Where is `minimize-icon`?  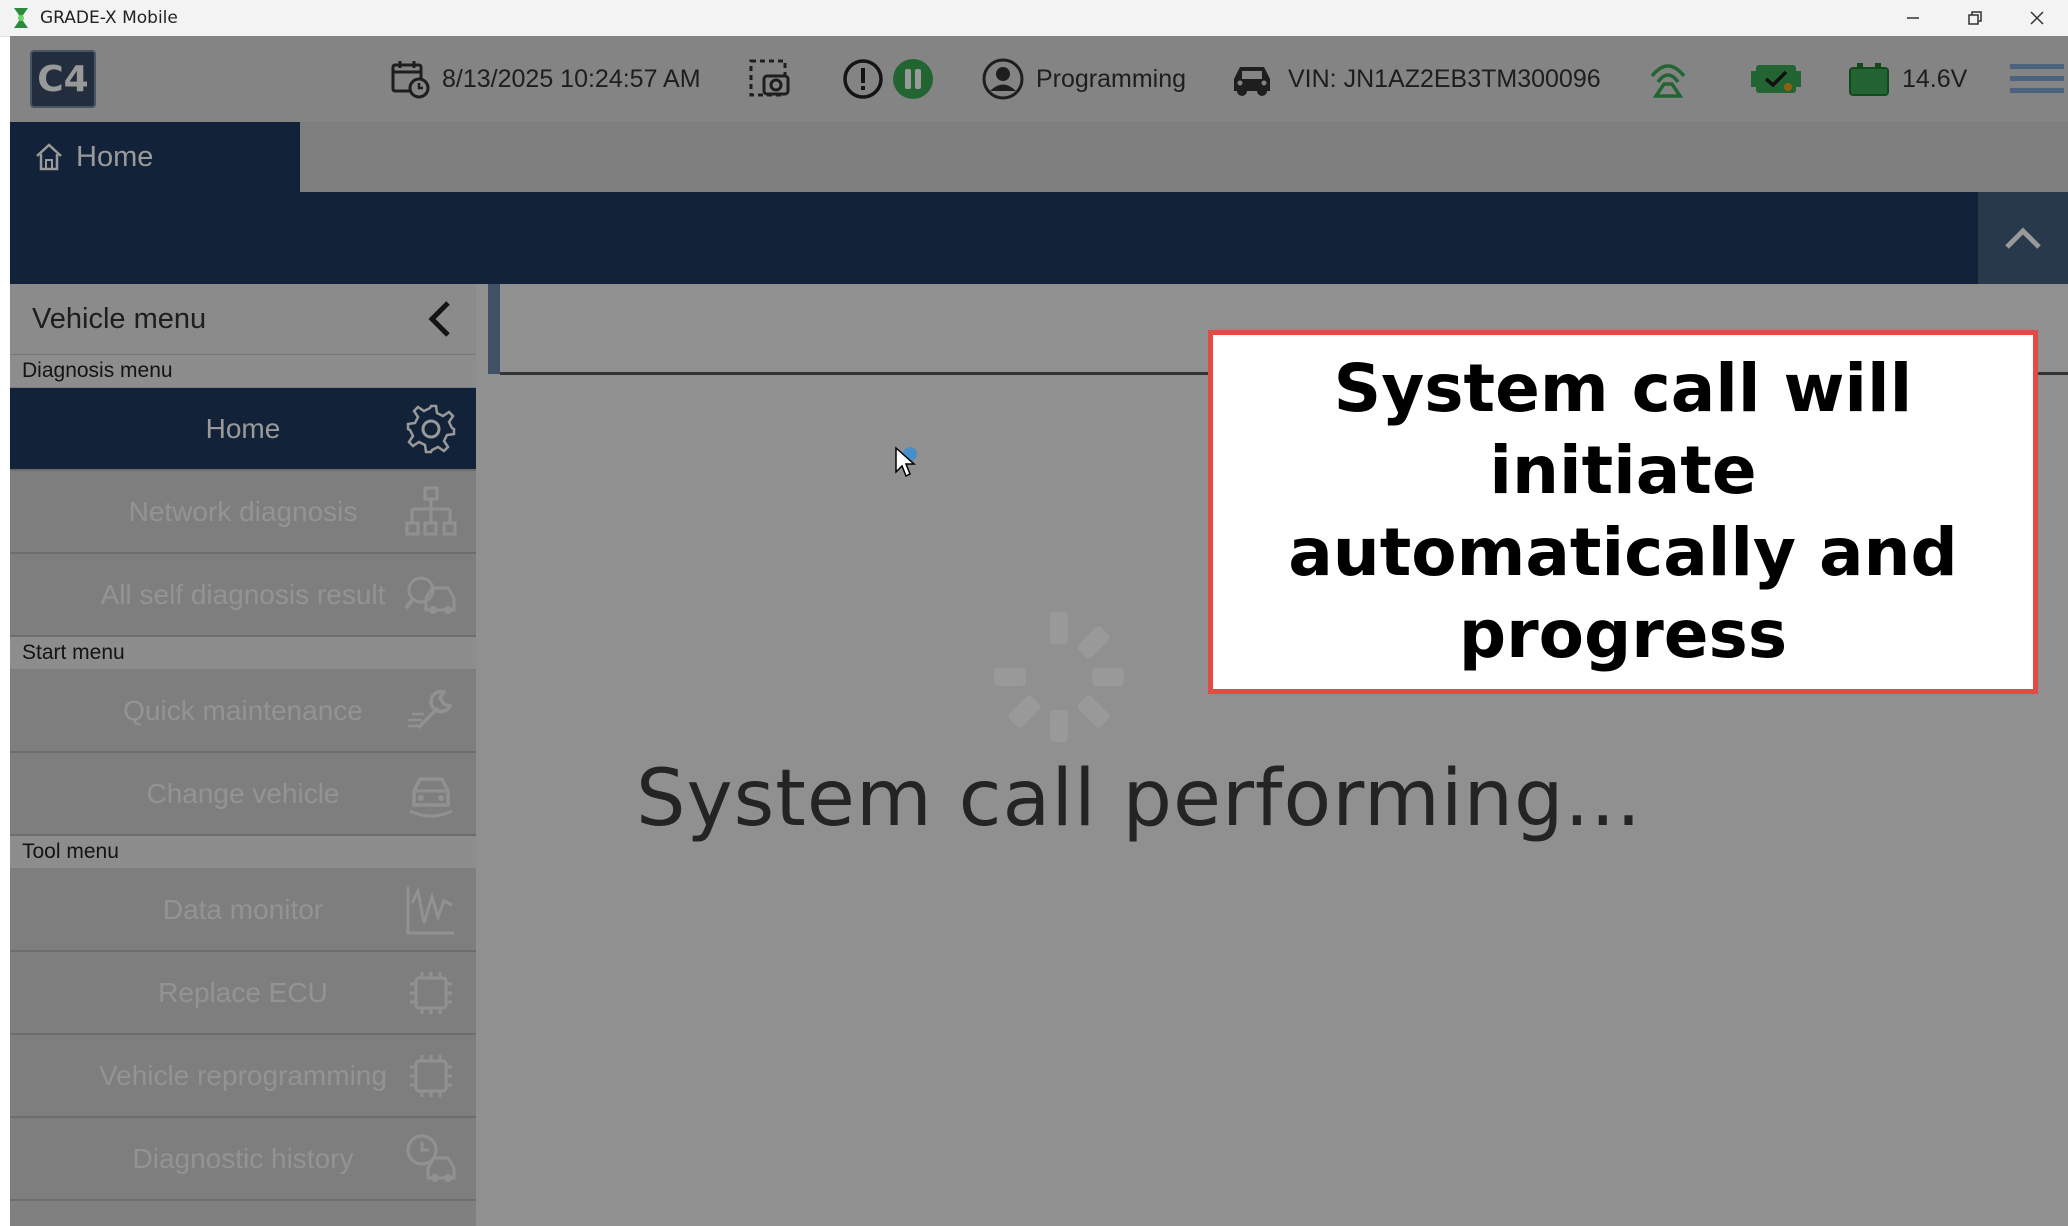
minimize-icon is located at coordinates (1913, 18).